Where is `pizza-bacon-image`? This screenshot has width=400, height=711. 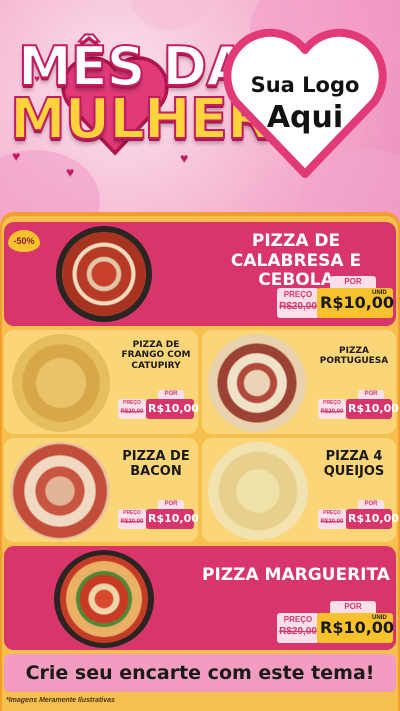
pizza-bacon-image is located at coordinates (60, 491).